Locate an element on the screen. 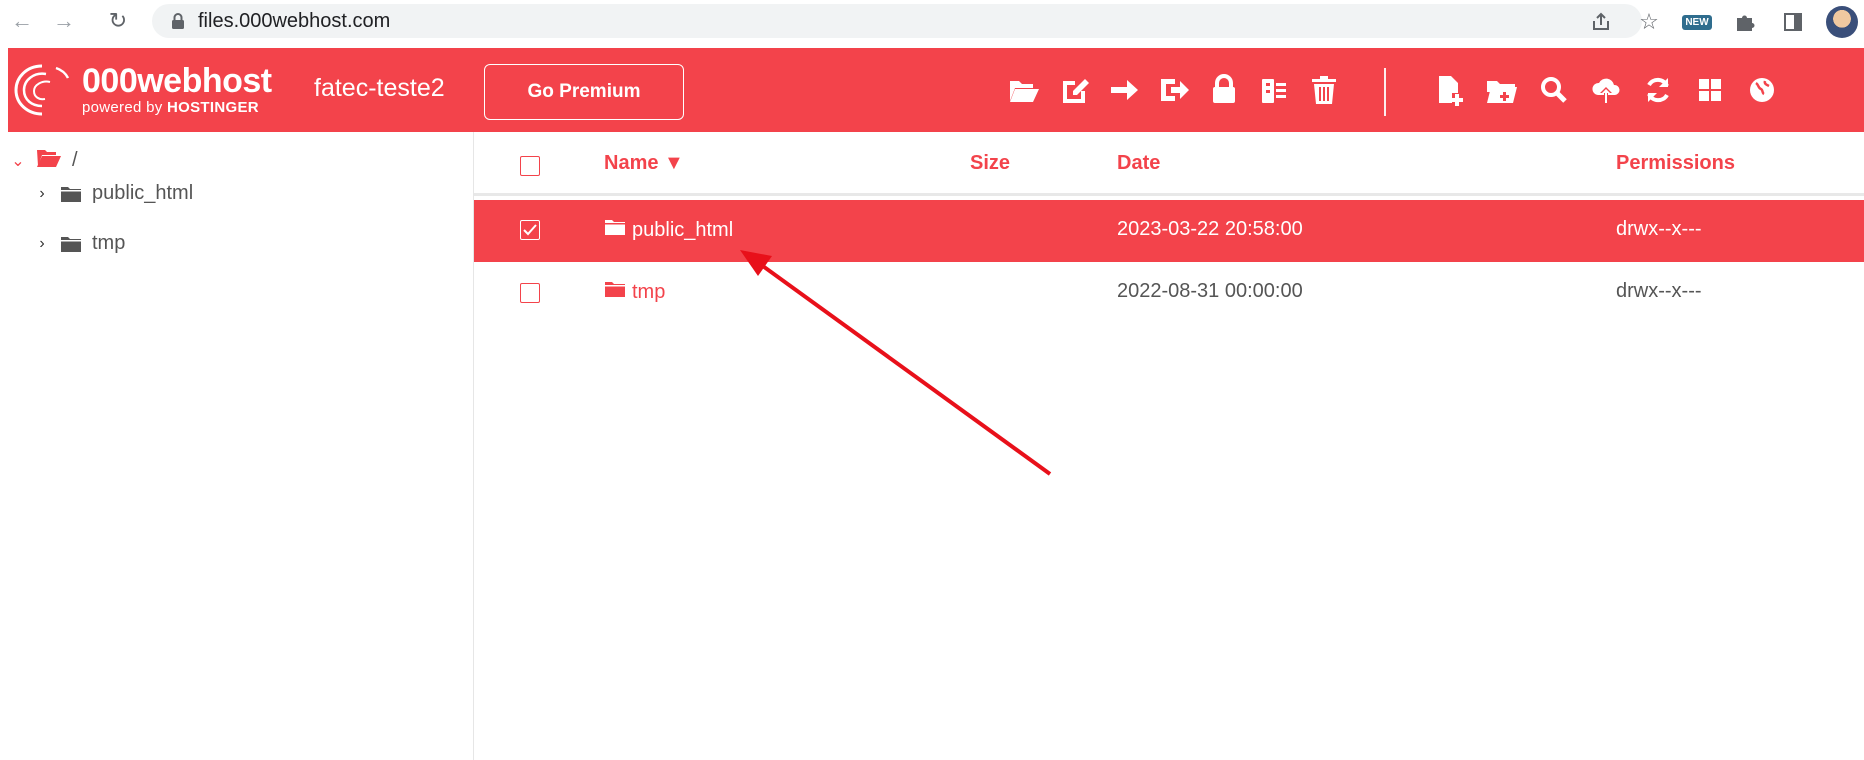 The width and height of the screenshot is (1864, 760). file-date: 2023-03-22 20:58:00 is located at coordinates (1210, 229).